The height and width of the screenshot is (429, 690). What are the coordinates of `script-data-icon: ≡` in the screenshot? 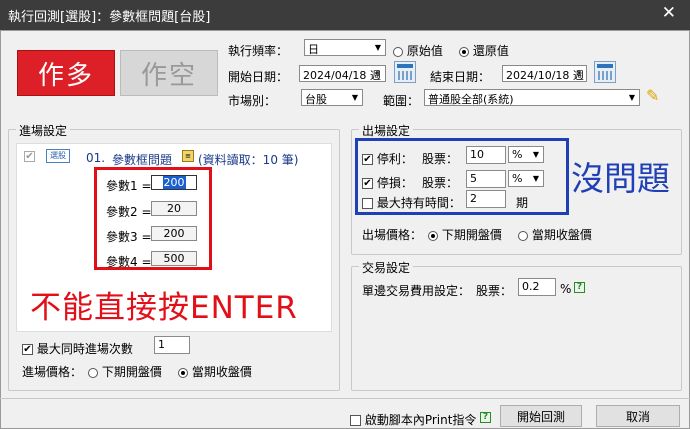 It's located at (188, 156).